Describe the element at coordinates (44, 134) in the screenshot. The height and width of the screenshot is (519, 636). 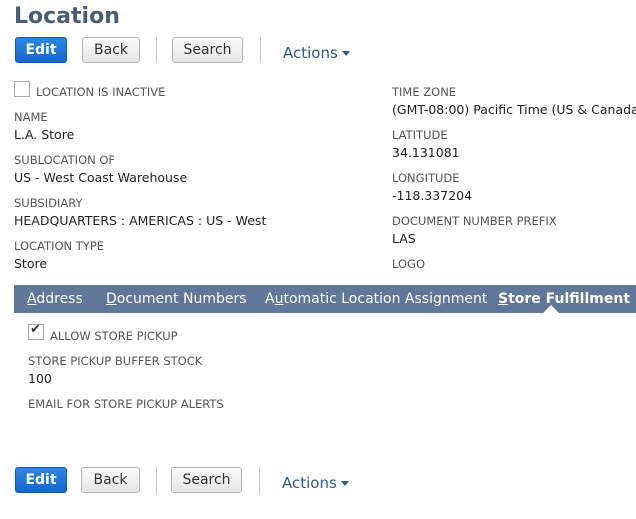
I see `name-value: L.A. Store` at that location.